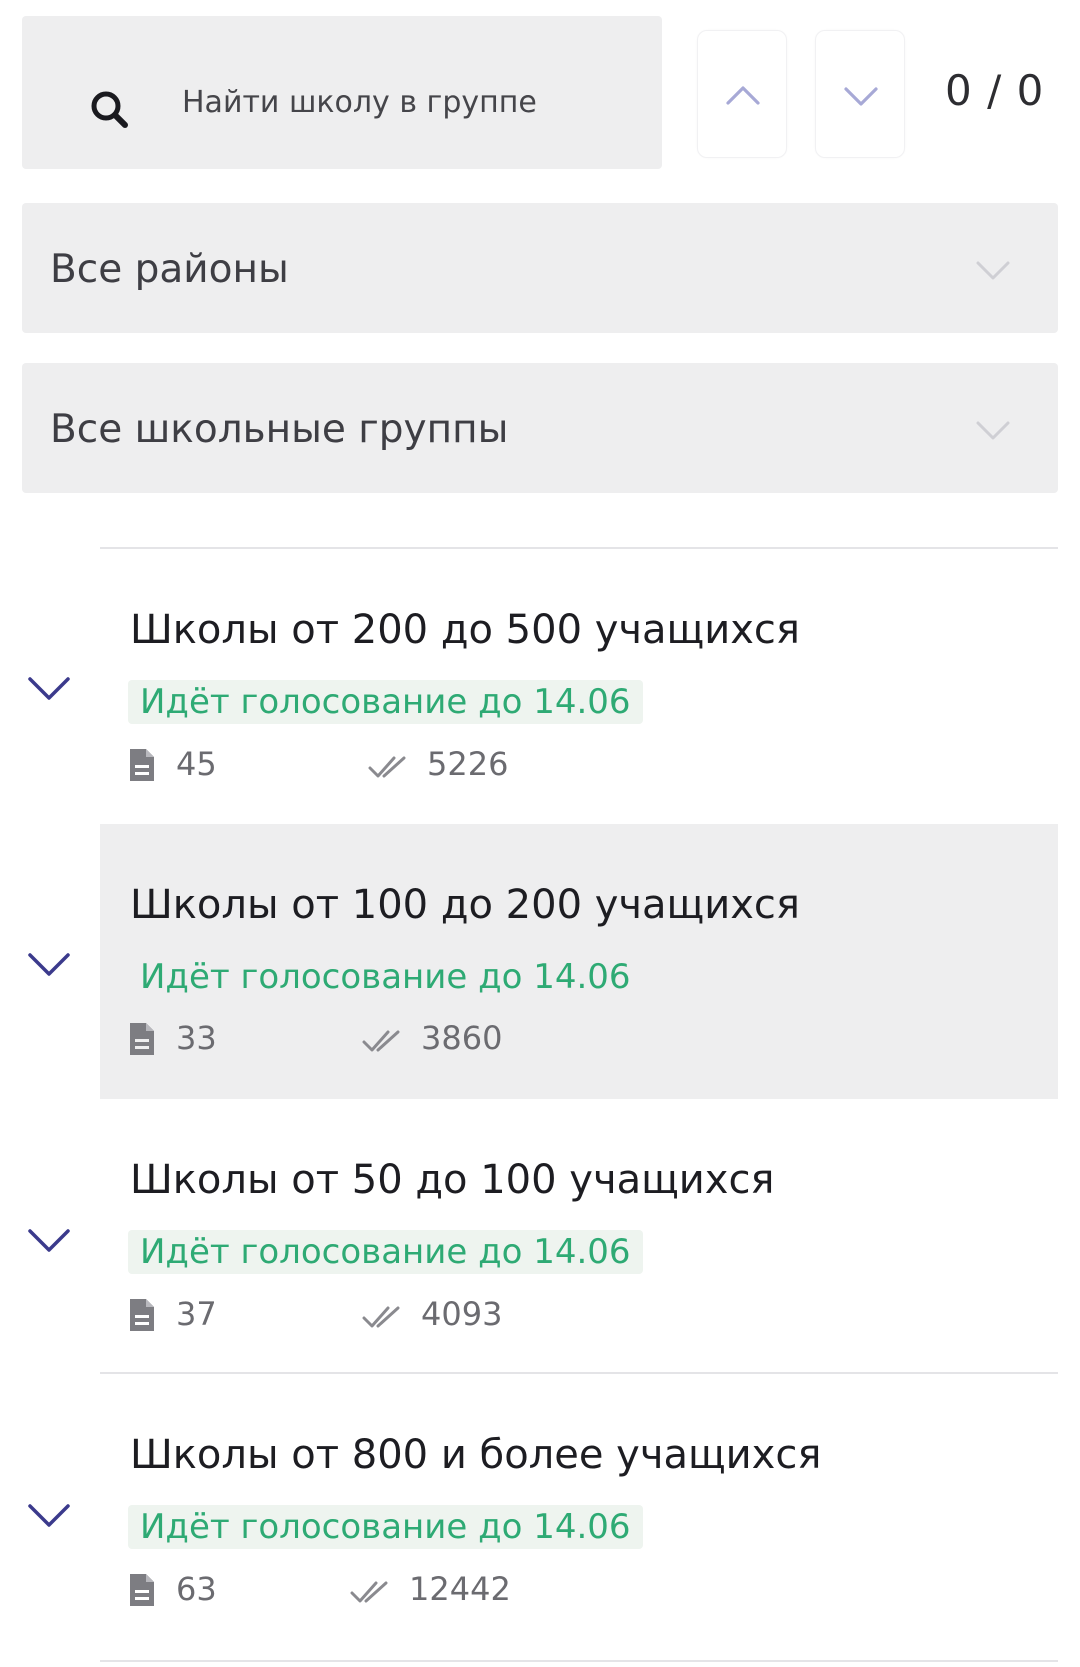 This screenshot has width=1080, height=1667. What do you see at coordinates (109, 109) in the screenshot?
I see `search-icon` at bounding box center [109, 109].